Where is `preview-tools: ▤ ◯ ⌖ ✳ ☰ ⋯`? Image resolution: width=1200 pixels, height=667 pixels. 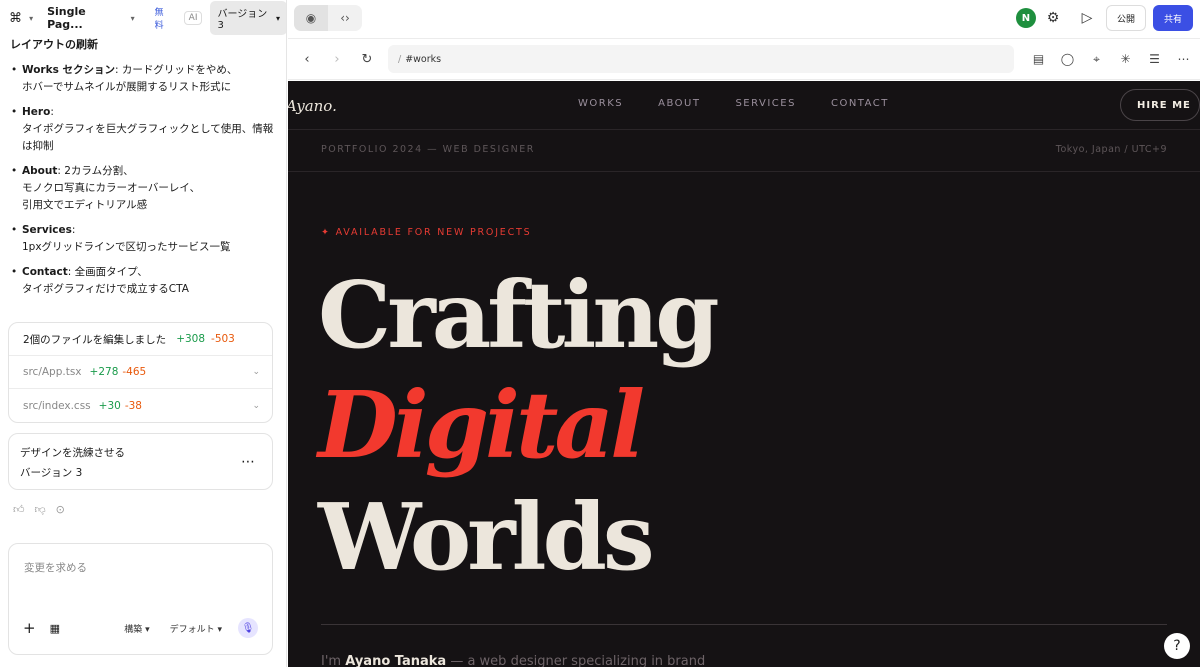
preview-tools: ▤ ◯ ⌖ ✳ ☰ ⋯ is located at coordinates (1112, 59).